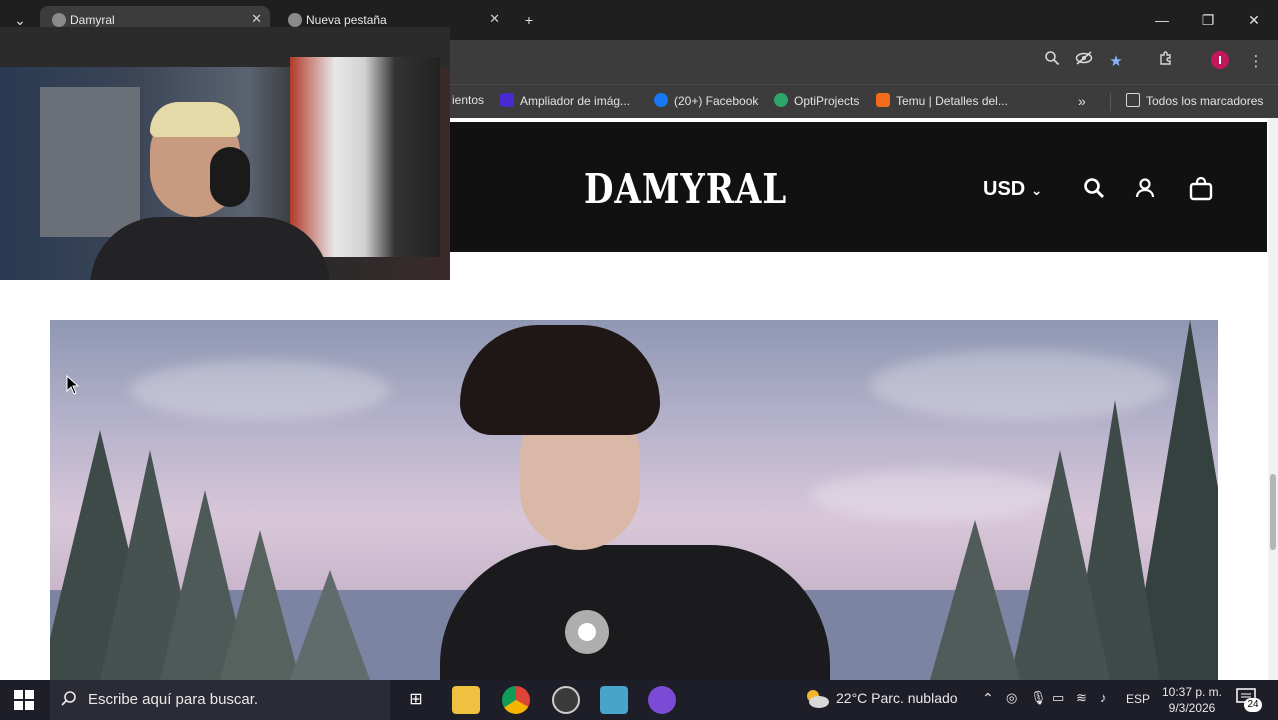  I want to click on shopping-bag-icon, so click(1202, 190).